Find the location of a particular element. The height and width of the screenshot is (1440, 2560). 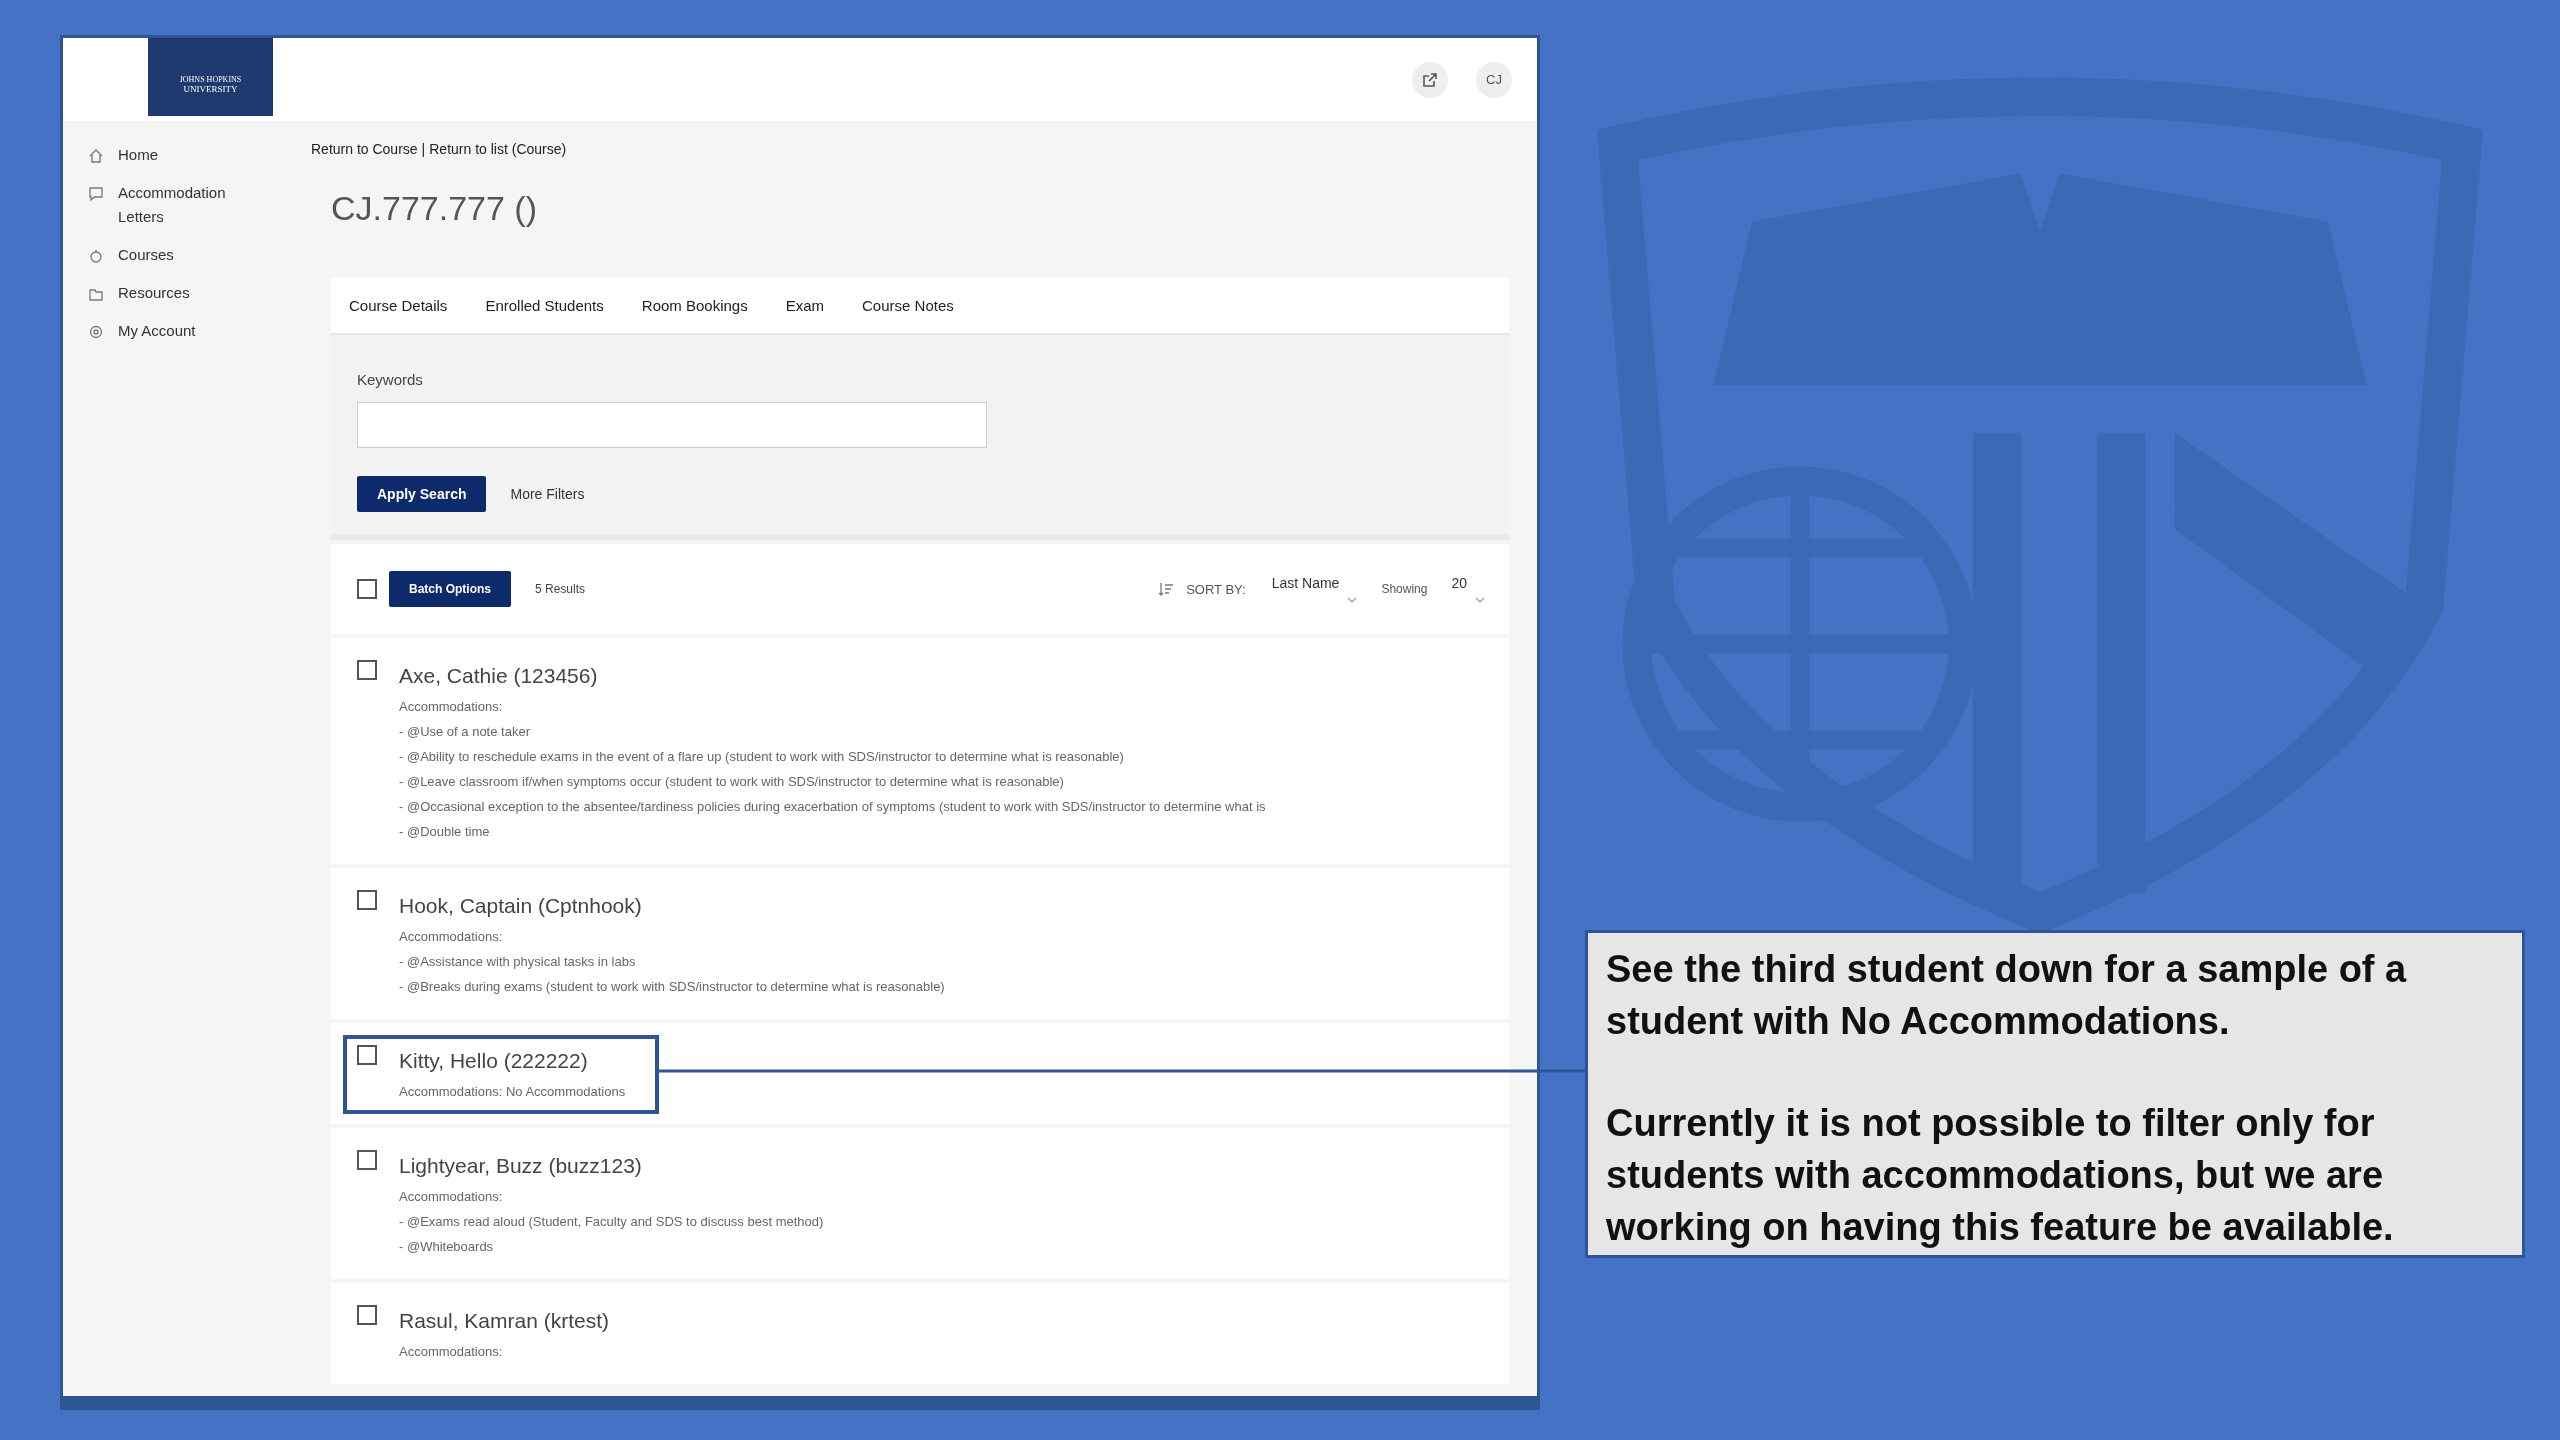

sort-dropdown: Last Name is located at coordinates (1314, 589).